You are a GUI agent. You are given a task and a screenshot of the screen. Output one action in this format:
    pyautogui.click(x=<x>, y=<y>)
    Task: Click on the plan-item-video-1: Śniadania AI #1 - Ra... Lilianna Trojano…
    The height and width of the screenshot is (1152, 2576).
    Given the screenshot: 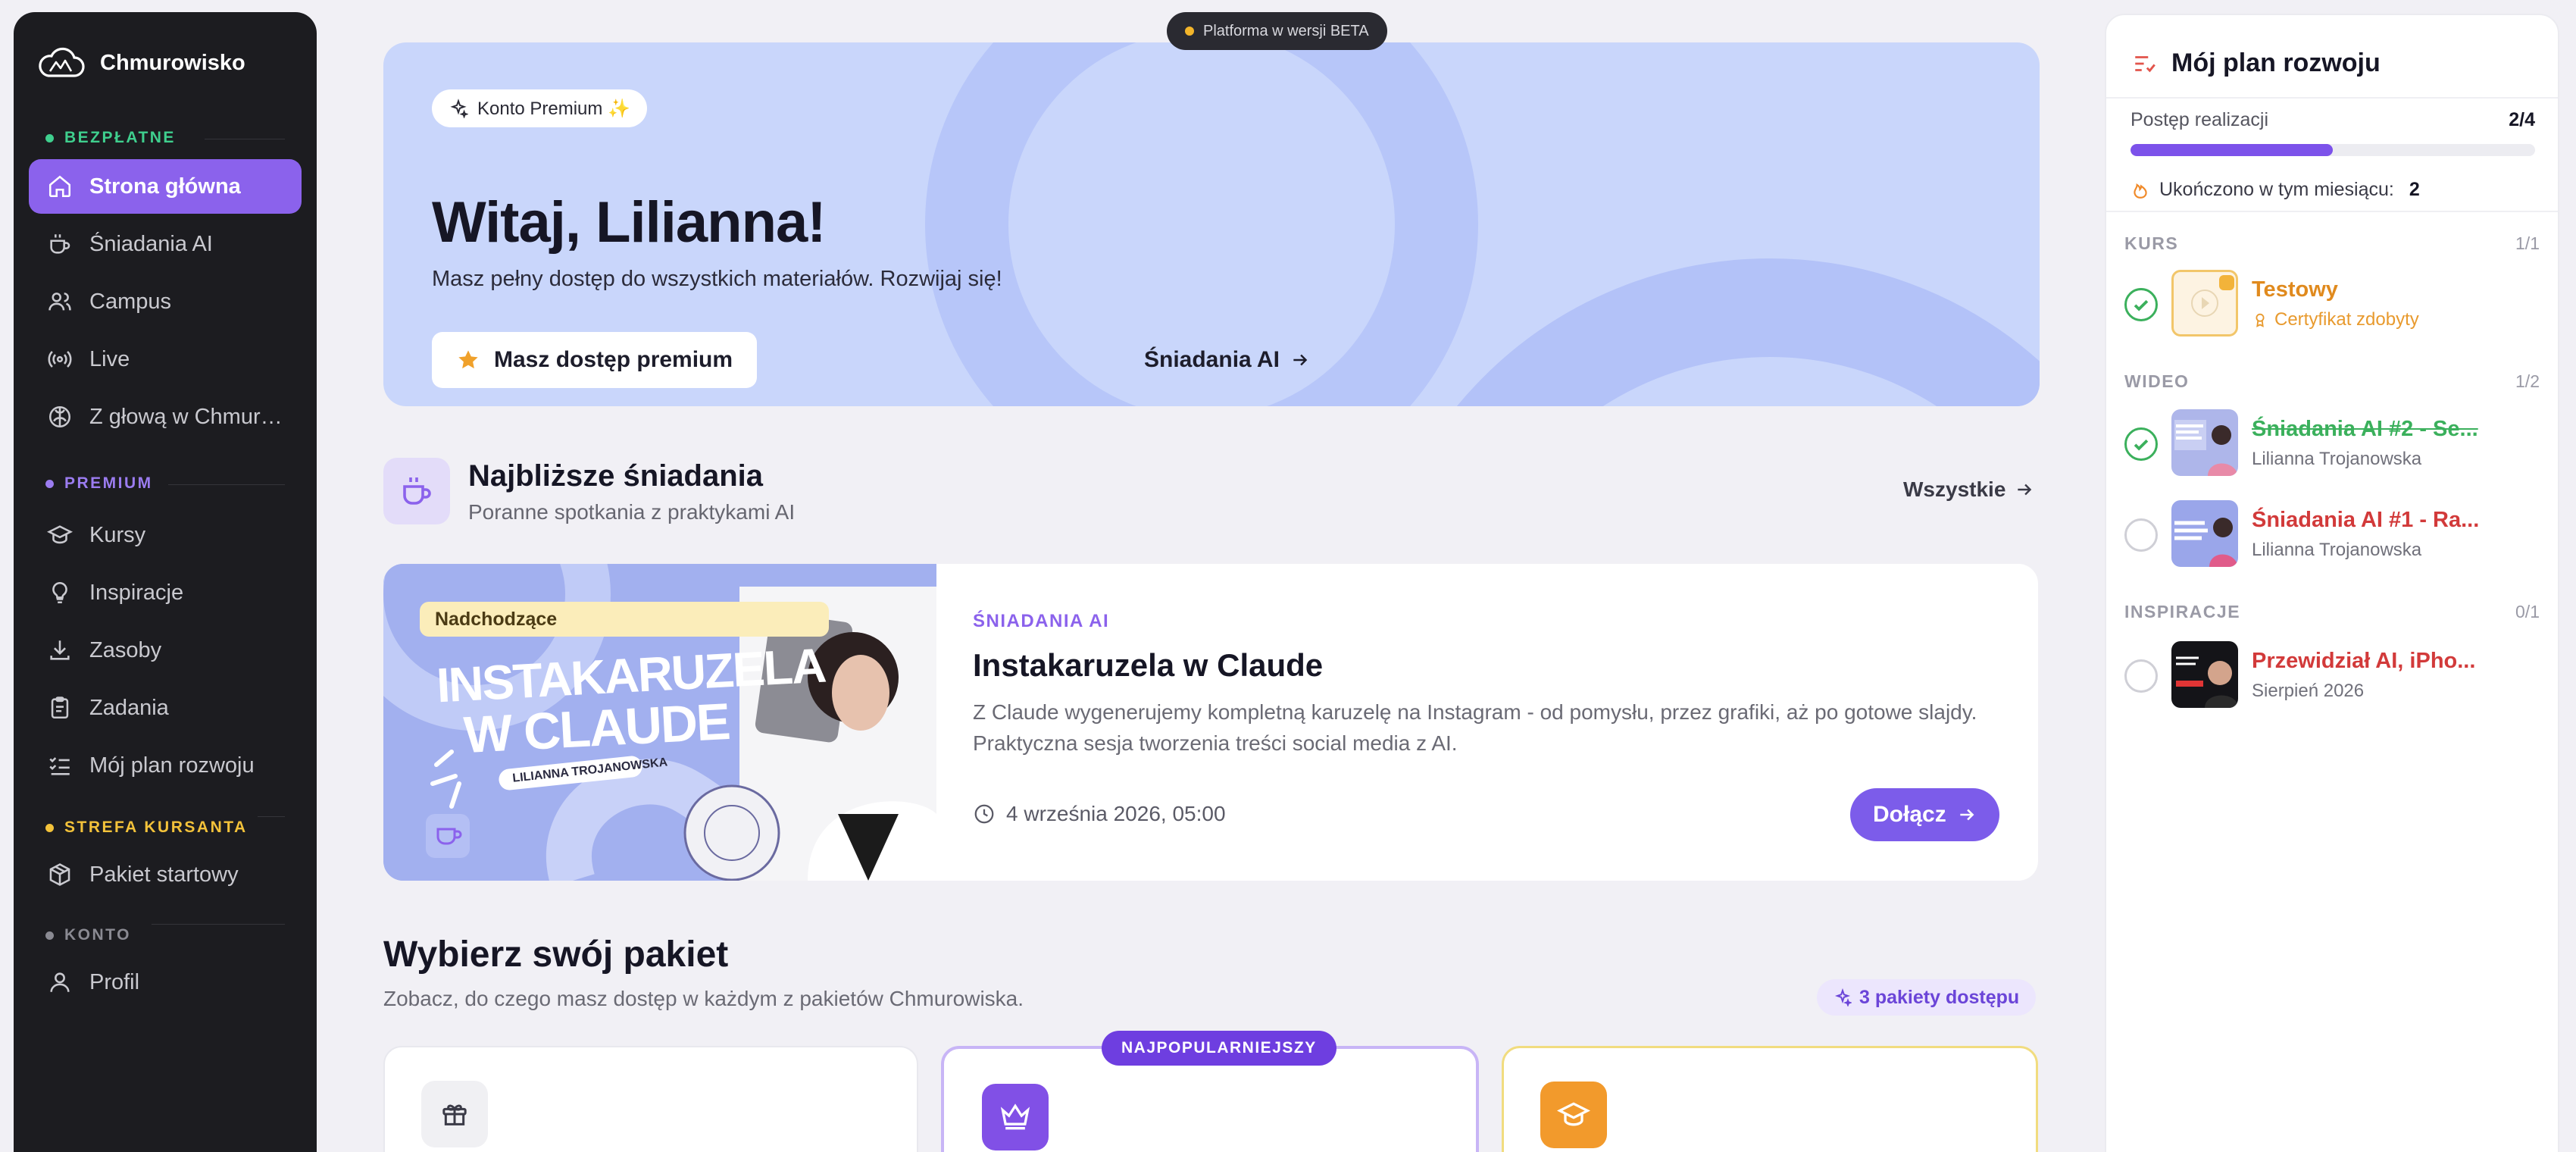 What is the action you would take?
    pyautogui.click(x=2336, y=535)
    